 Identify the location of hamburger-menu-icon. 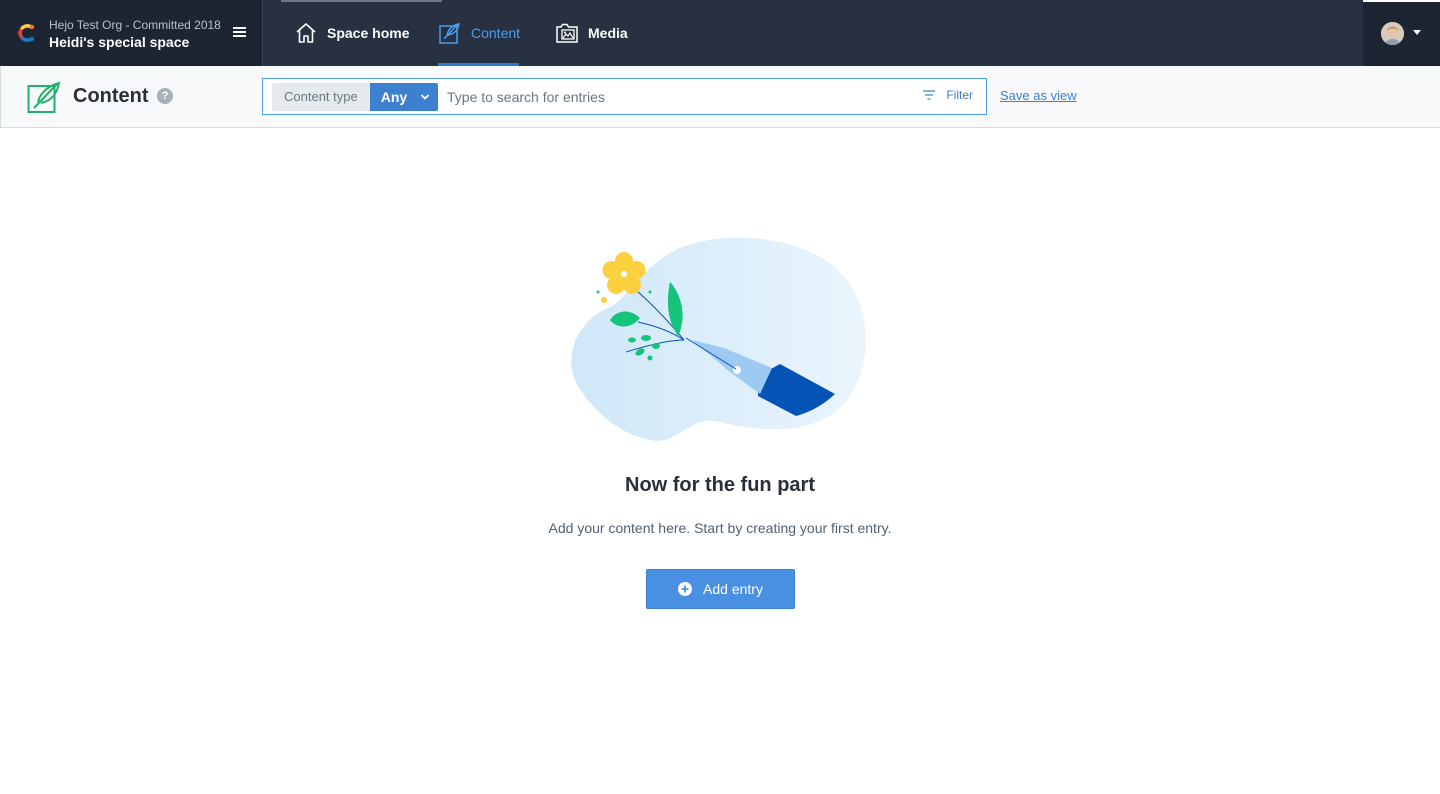
(240, 33).